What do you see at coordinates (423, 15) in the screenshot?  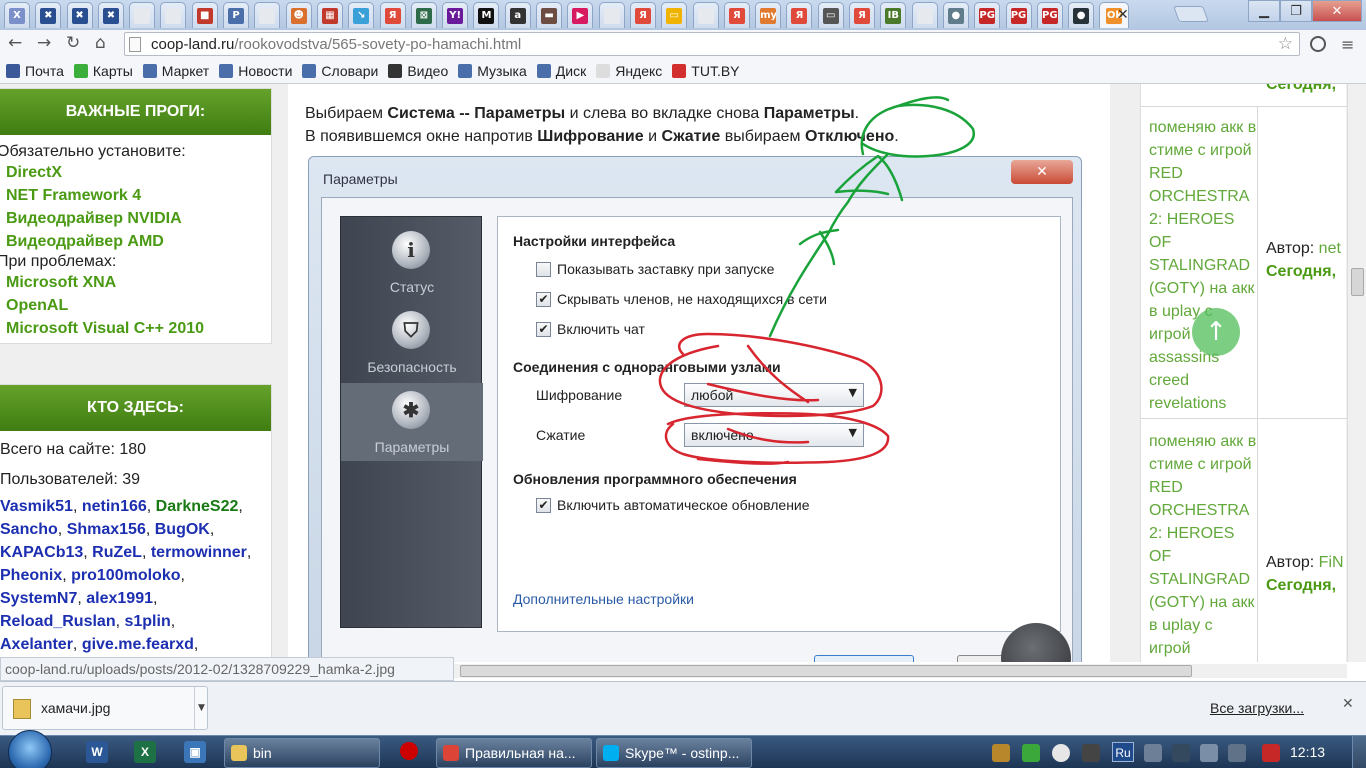 I see `browser-tab: ⊠` at bounding box center [423, 15].